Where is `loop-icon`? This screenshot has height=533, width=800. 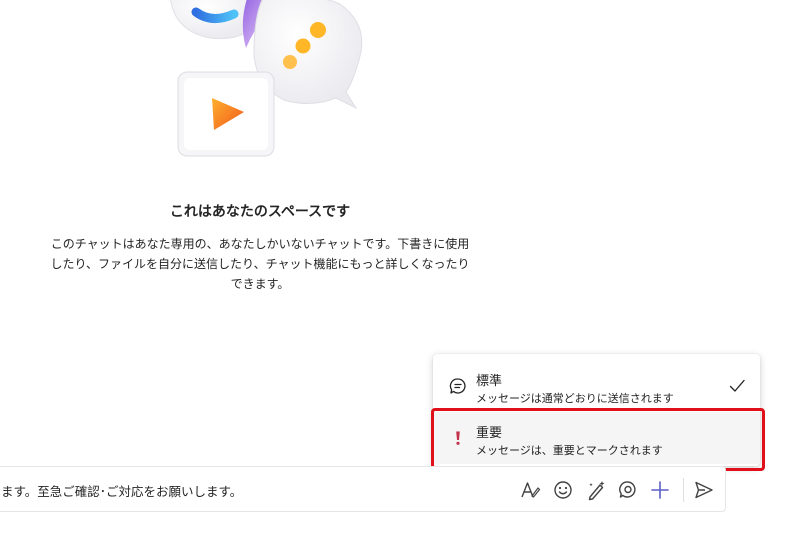 loop-icon is located at coordinates (627, 489).